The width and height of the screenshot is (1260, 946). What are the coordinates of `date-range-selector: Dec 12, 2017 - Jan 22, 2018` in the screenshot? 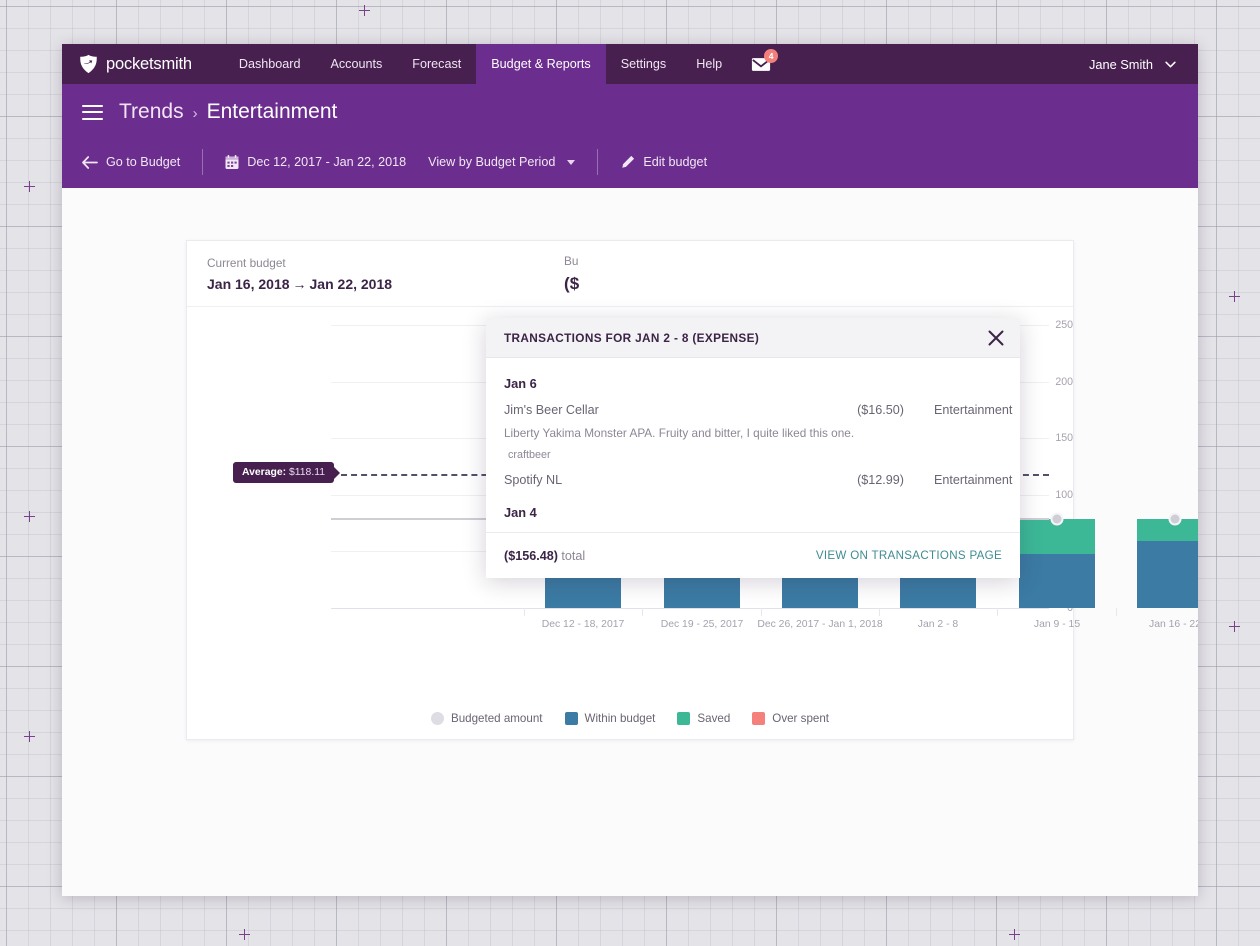 It's located at (316, 162).